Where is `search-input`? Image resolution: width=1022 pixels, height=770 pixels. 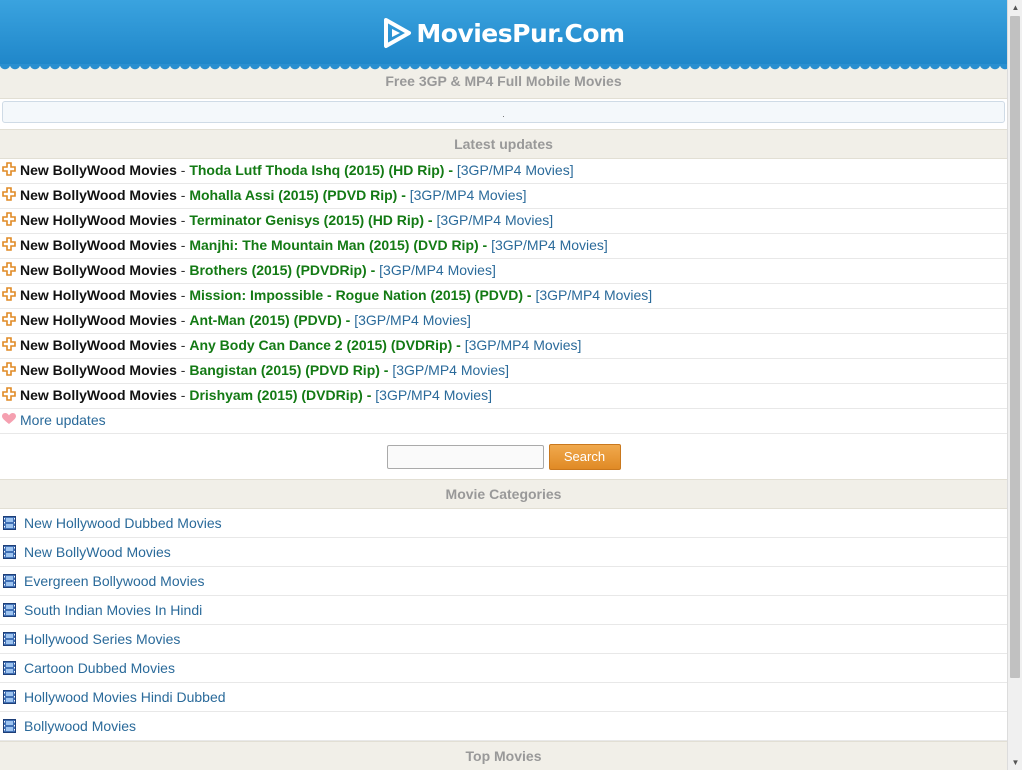
search-input is located at coordinates (465, 456).